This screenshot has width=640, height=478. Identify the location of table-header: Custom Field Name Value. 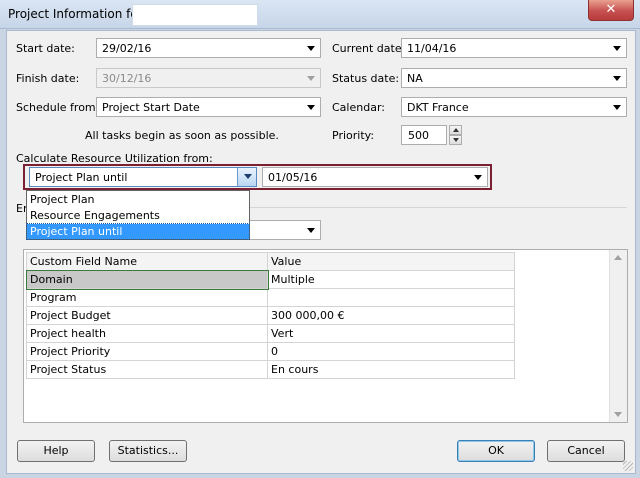
(270, 261).